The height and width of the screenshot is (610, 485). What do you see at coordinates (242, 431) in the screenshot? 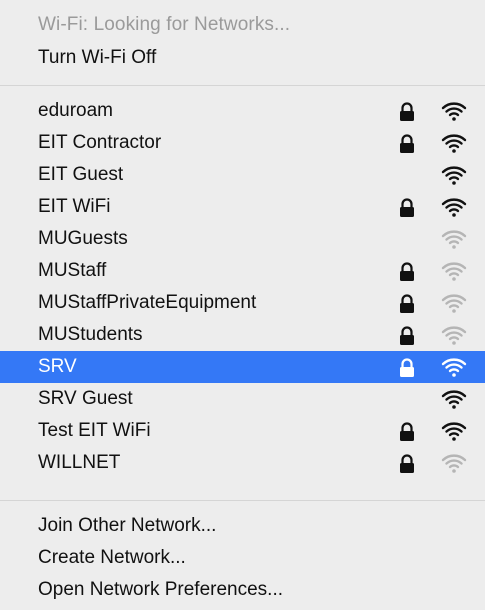
I see `network-item: Test EIT WiFi` at bounding box center [242, 431].